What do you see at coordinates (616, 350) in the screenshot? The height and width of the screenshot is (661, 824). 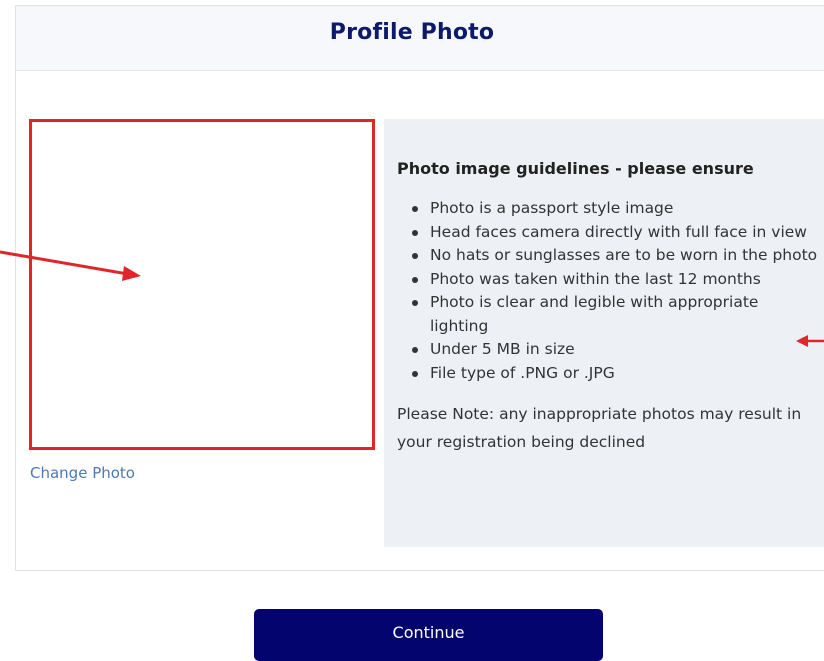 I see `guideline-item: Under 5 MB in size` at bounding box center [616, 350].